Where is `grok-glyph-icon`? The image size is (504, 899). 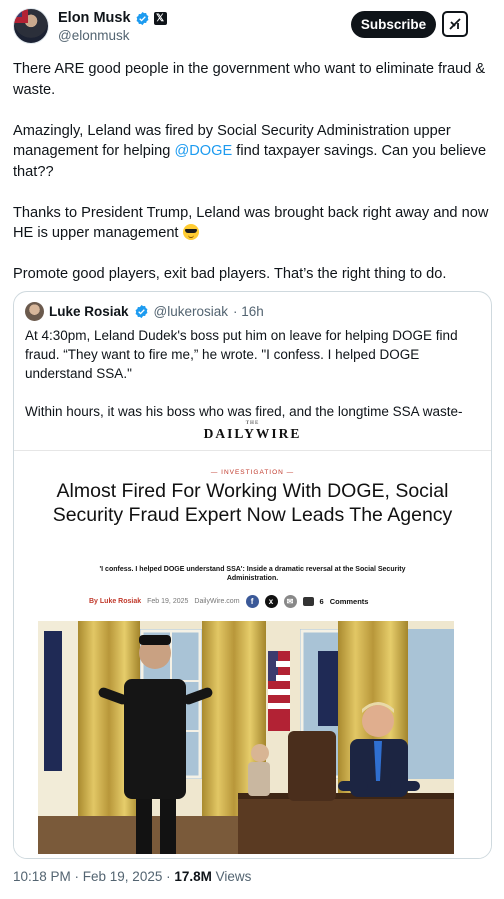 grok-glyph-icon is located at coordinates (455, 24).